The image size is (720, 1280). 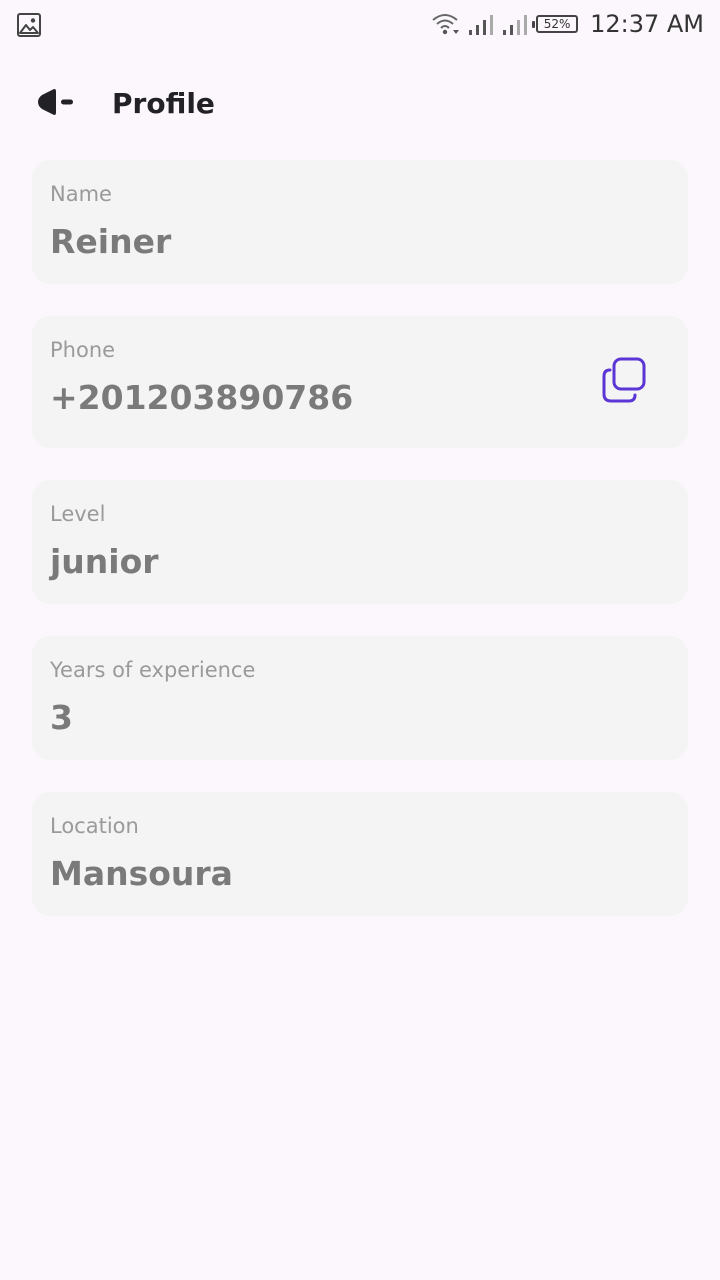 What do you see at coordinates (360, 698) in the screenshot?
I see `experience-field: Years of experience 3` at bounding box center [360, 698].